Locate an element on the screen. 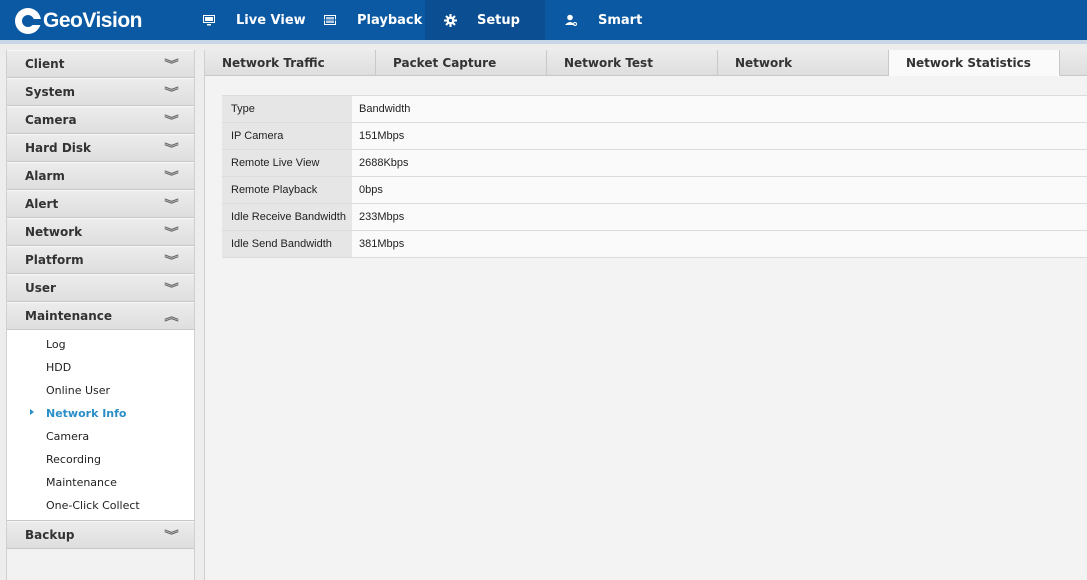  header-bandwidth: Bandwidth is located at coordinates (719, 109).